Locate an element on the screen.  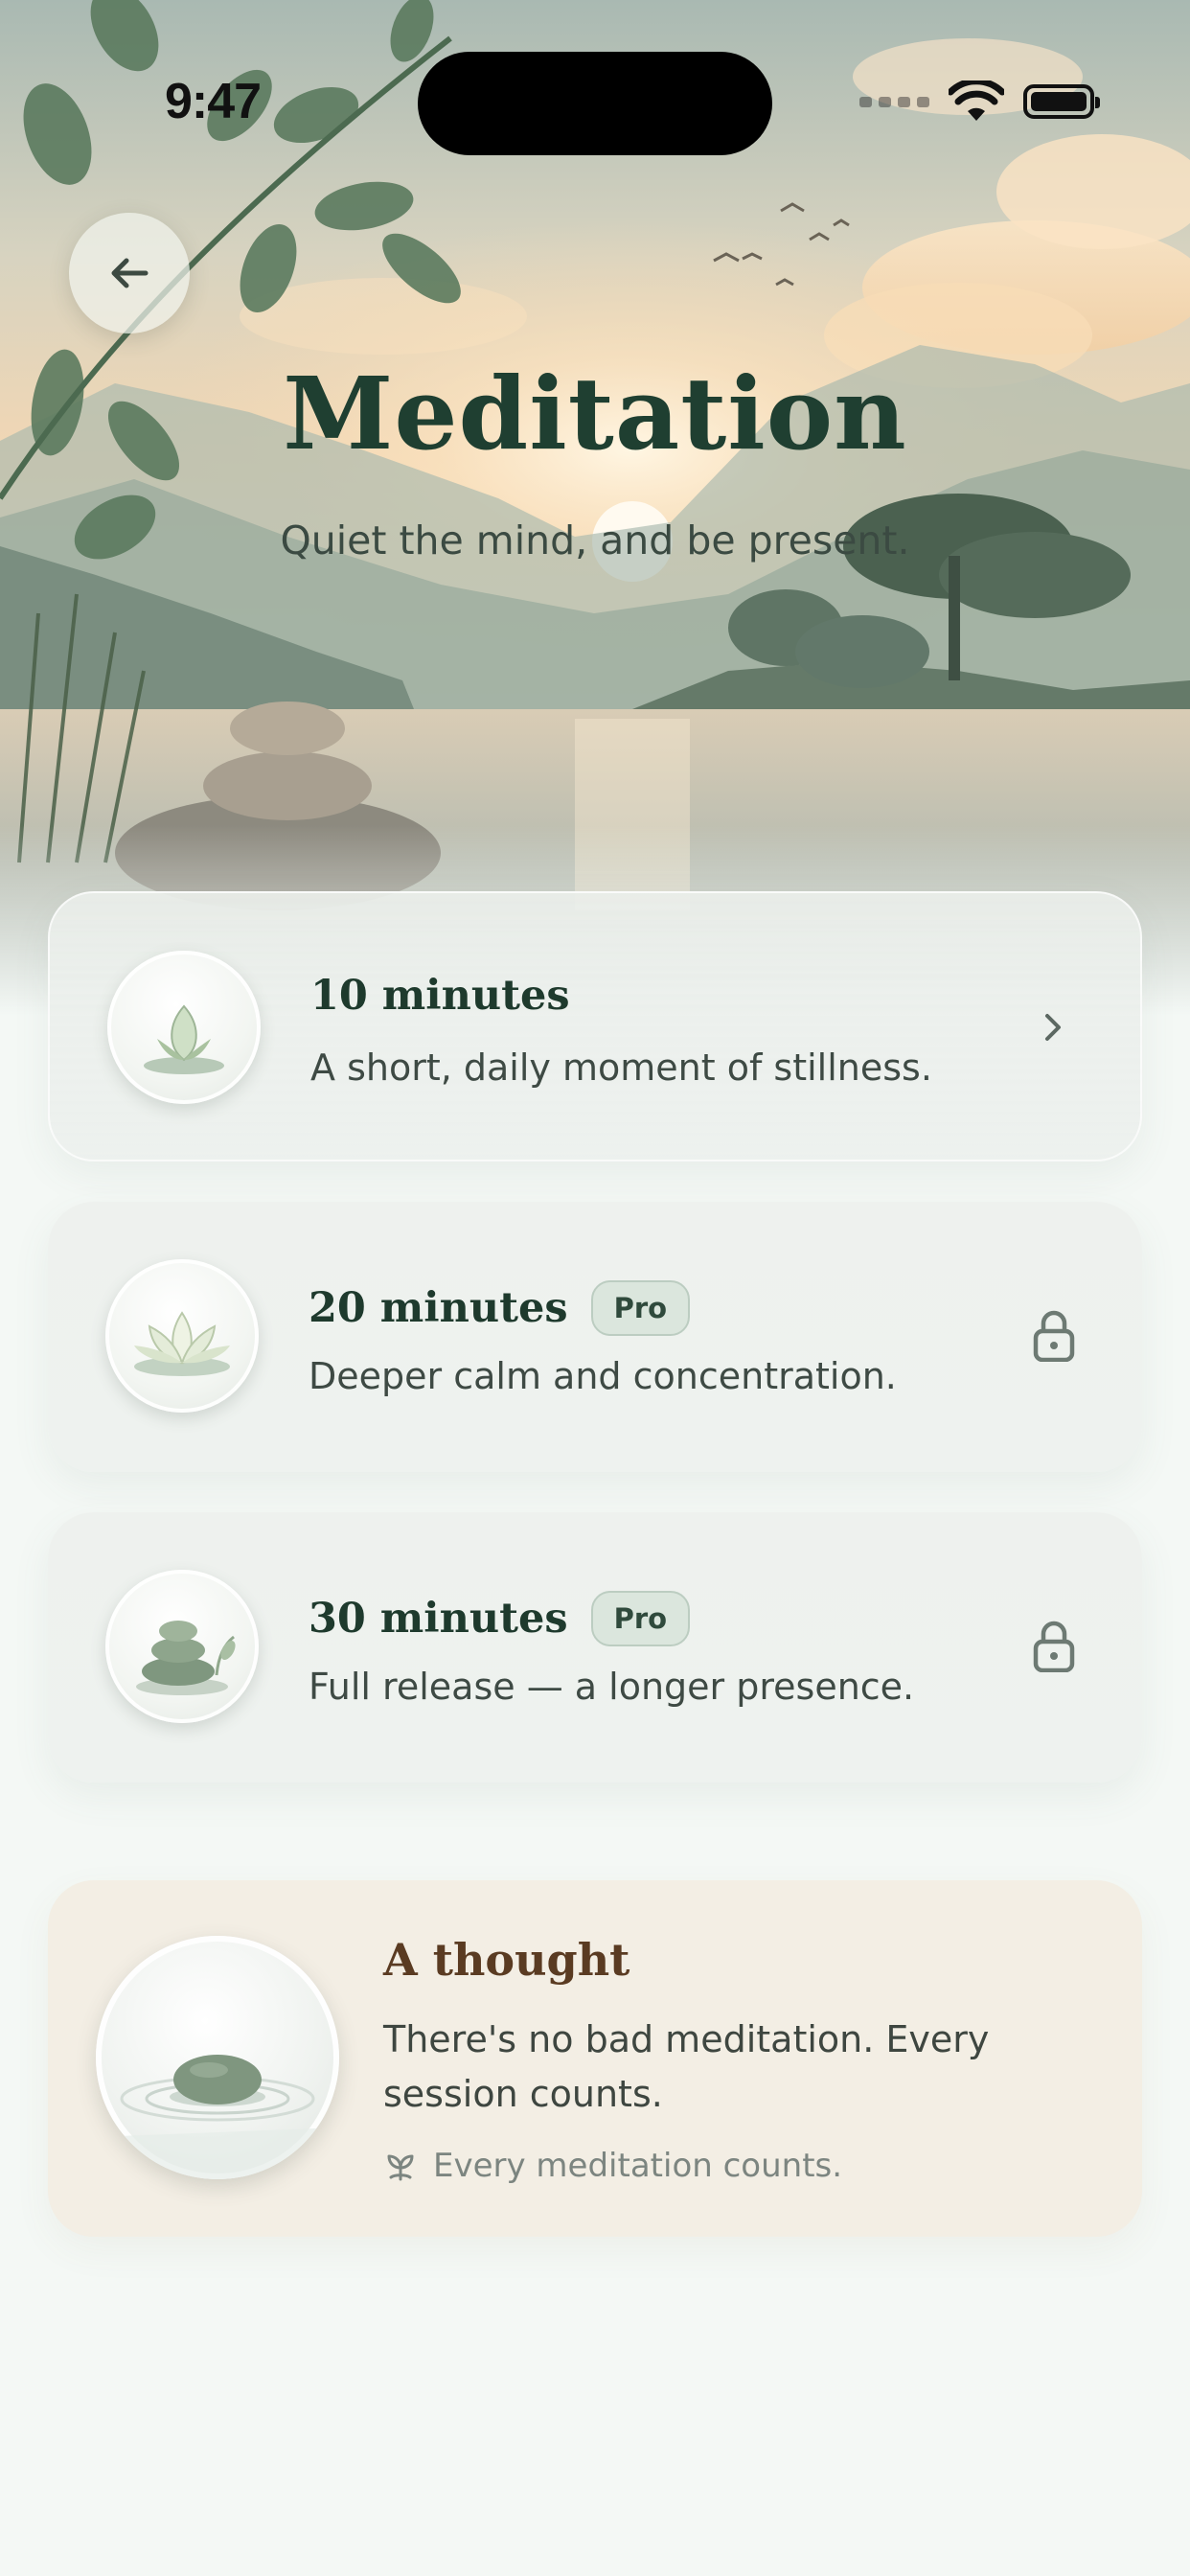
wifi-icon is located at coordinates (977, 100).